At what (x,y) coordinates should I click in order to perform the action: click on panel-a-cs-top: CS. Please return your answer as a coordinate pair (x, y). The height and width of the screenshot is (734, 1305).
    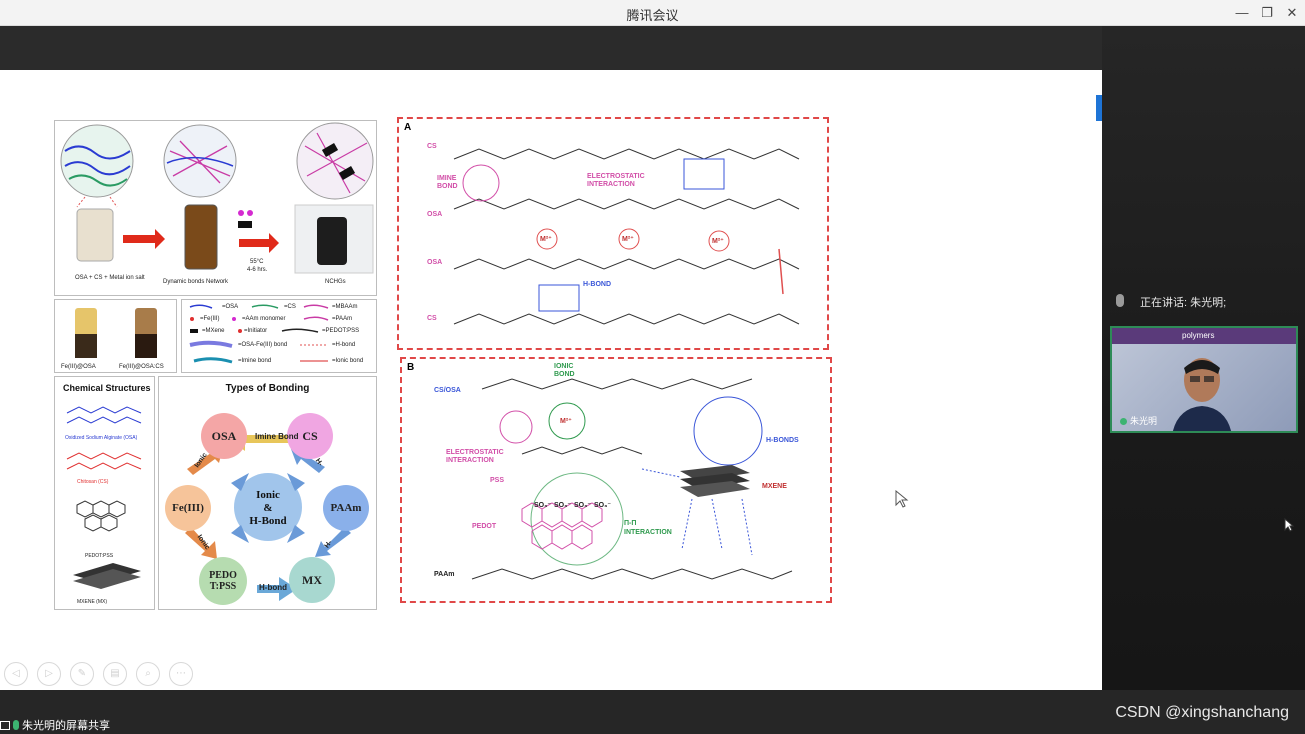
    Looking at the image, I should click on (432, 146).